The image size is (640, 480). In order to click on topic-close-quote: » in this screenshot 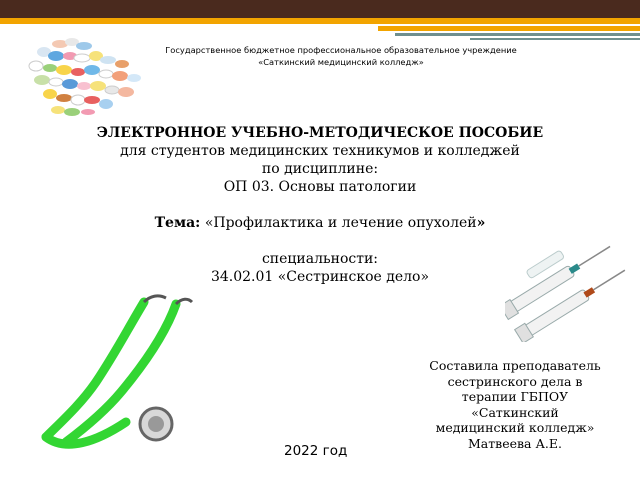, I will do `click(481, 223)`.